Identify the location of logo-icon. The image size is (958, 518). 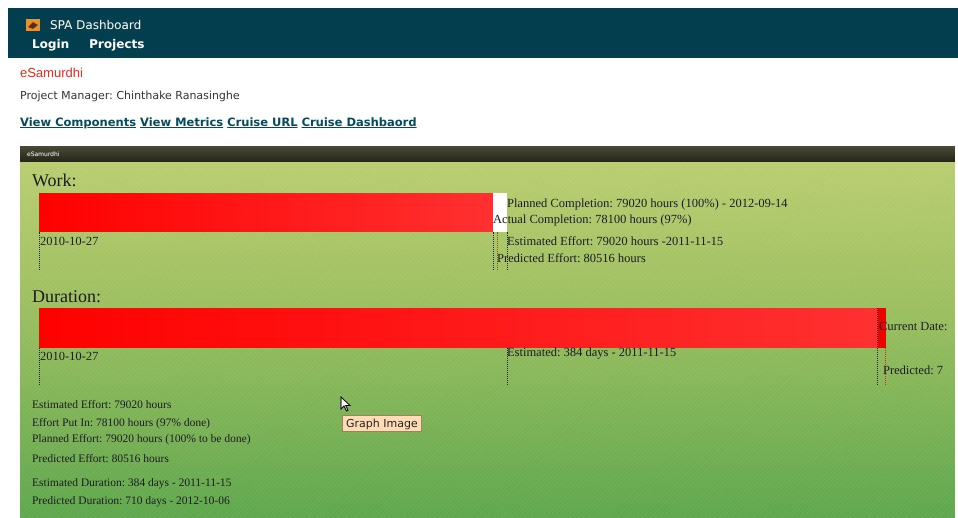
(33, 25).